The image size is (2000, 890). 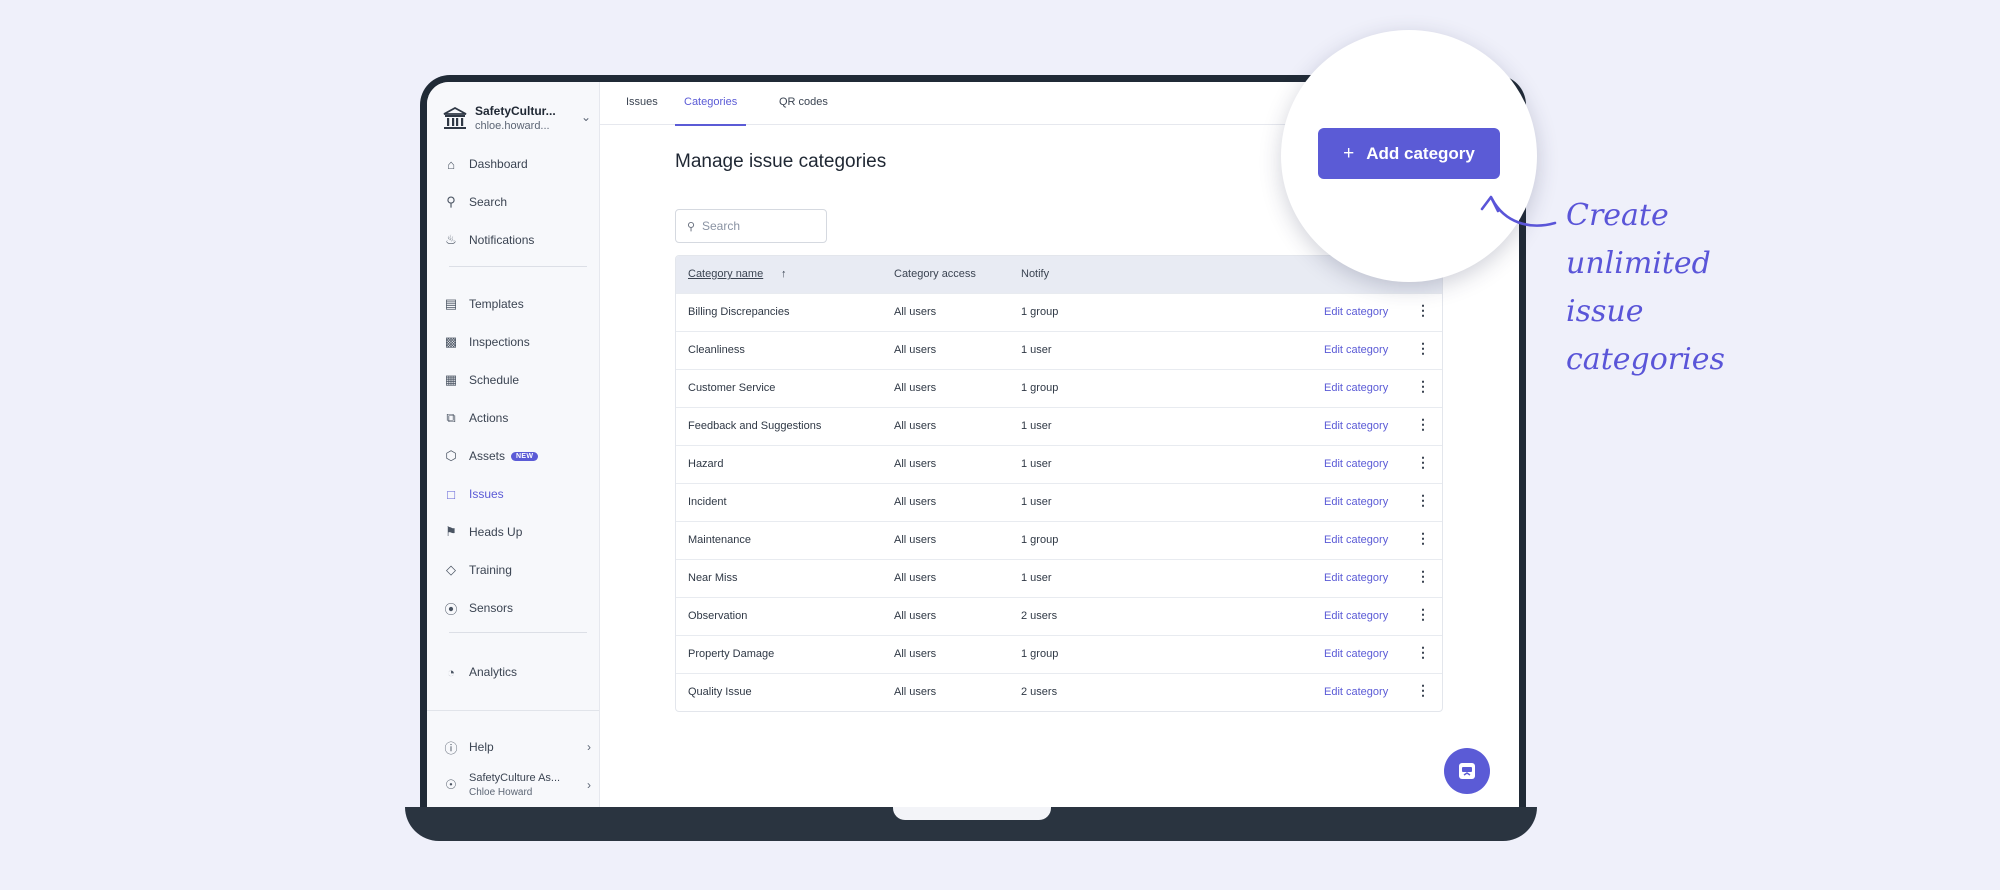 What do you see at coordinates (589, 747) in the screenshot?
I see `chevron-right-icon: ›` at bounding box center [589, 747].